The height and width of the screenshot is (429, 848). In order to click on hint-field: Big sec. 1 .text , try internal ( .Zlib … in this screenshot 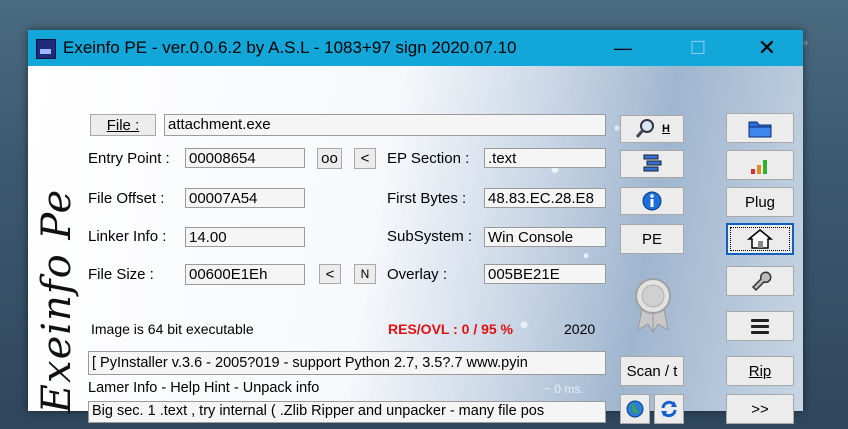, I will do `click(347, 412)`.